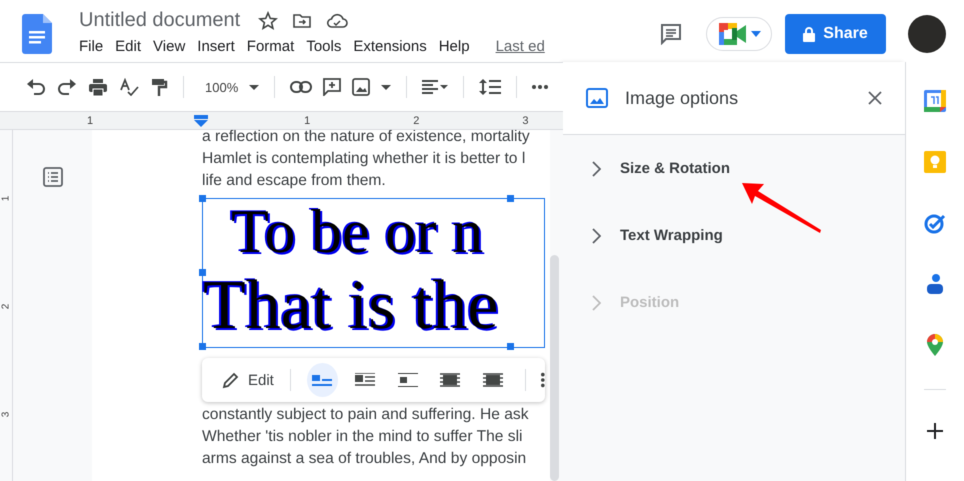 This screenshot has width=964, height=481. I want to click on wrap-option-button, so click(322, 380).